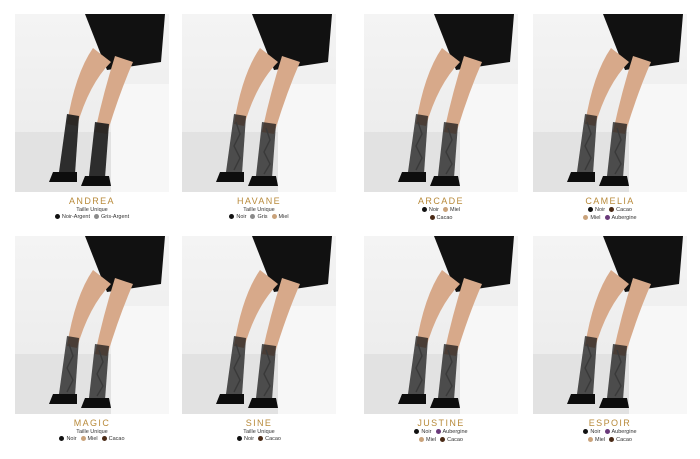 The image size is (700, 459). Describe the element at coordinates (92, 217) in the screenshot. I see `color-swatch-row: Noir-Argent Gris-Argent` at that location.